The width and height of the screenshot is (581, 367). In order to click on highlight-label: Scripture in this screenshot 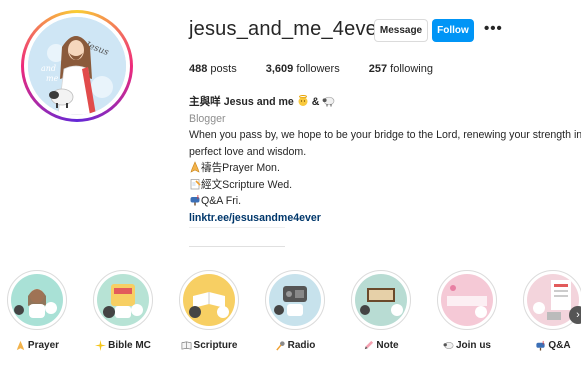, I will do `click(209, 345)`.